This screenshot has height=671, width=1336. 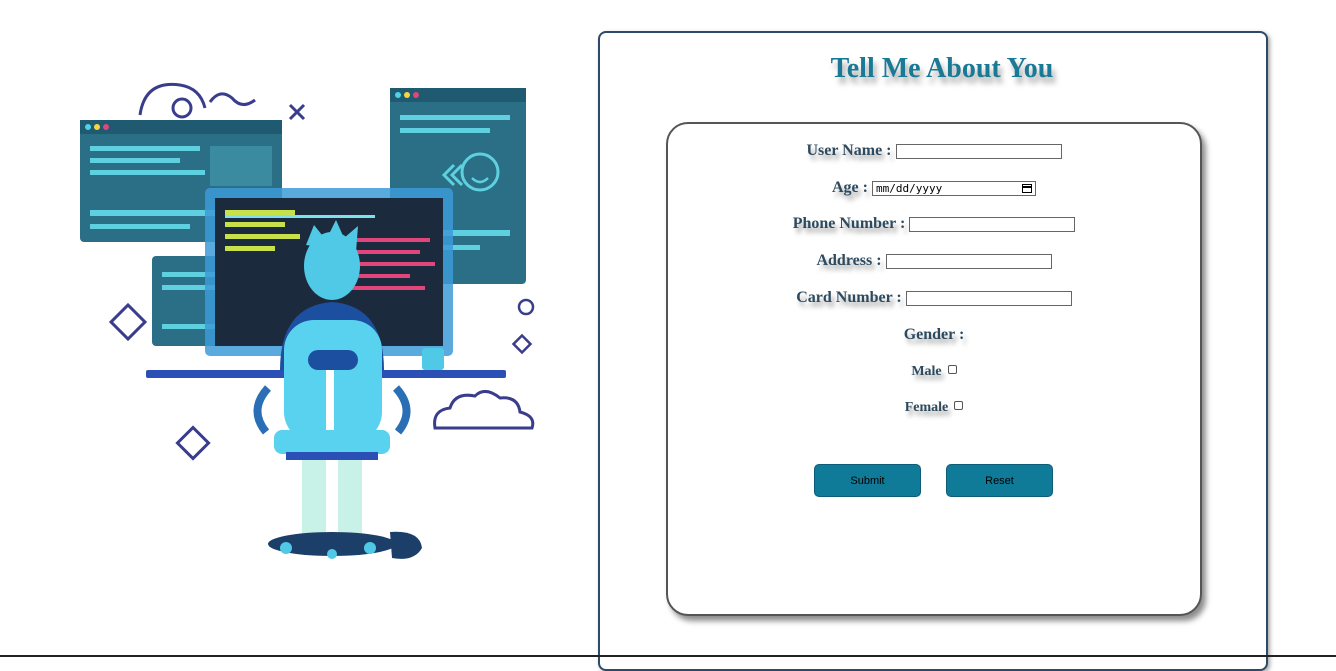 What do you see at coordinates (953, 188) in the screenshot?
I see `age-date-input: mm/dd/yyyy` at bounding box center [953, 188].